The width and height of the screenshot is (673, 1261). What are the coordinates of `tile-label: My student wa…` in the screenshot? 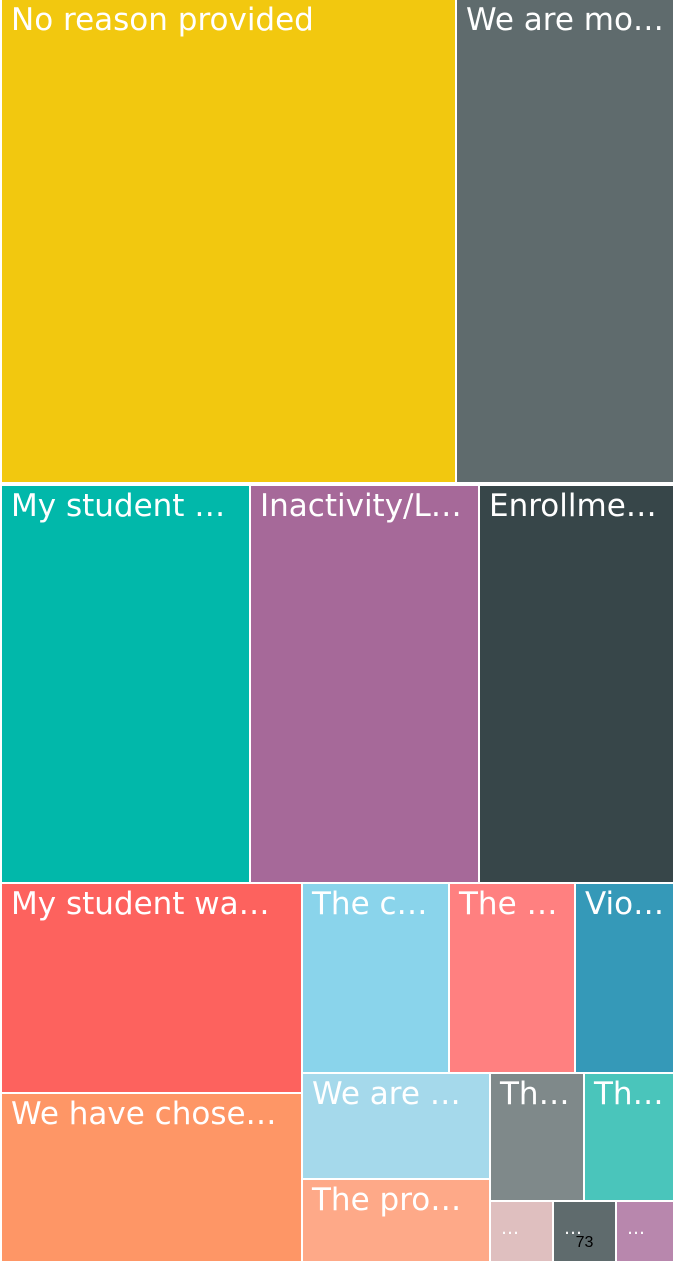 It's located at (140, 904).